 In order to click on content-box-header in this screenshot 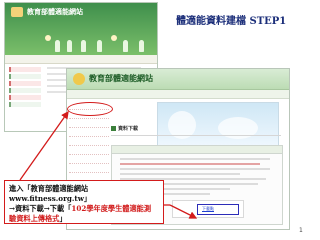, I will do `click(197, 150)`.